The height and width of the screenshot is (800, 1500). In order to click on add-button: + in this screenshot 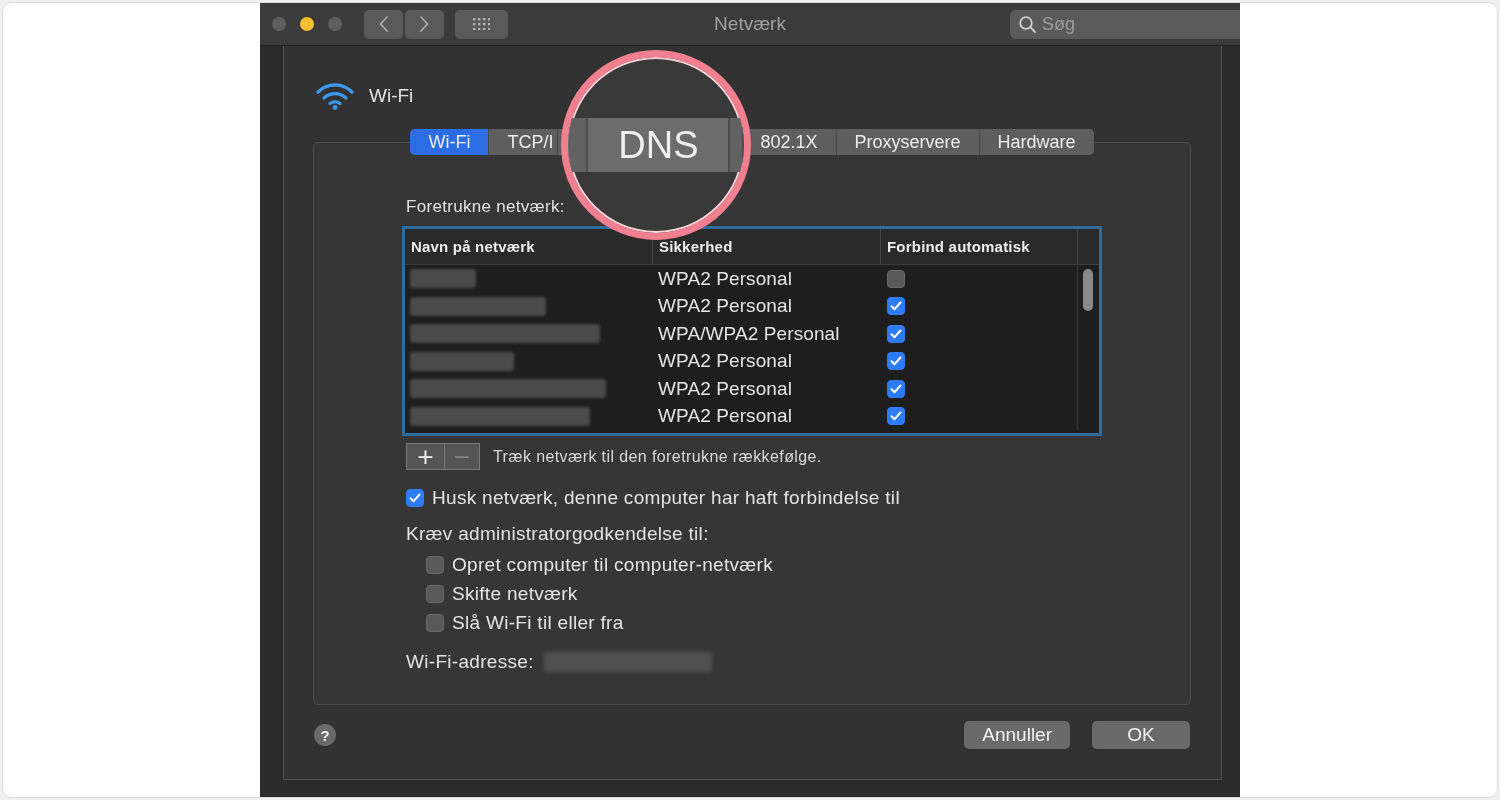, I will do `click(425, 456)`.